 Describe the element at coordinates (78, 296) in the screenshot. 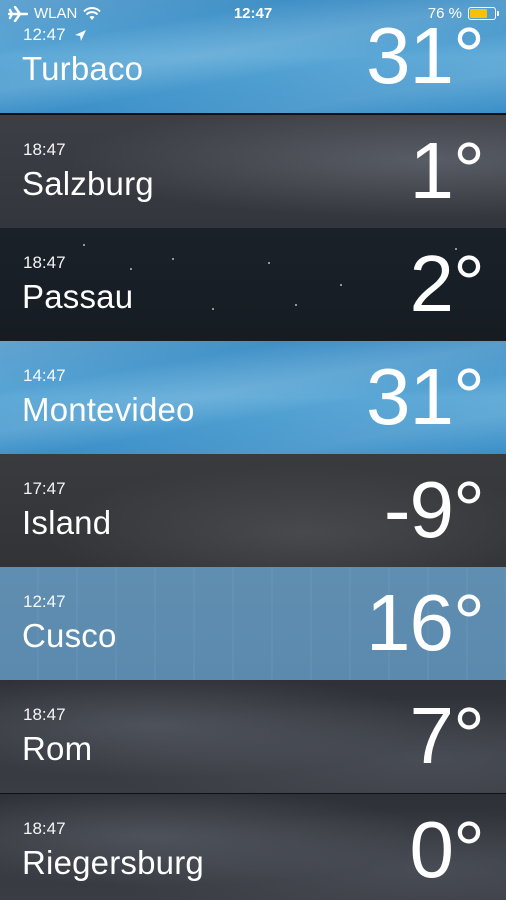

I see `city-name: Passau` at that location.